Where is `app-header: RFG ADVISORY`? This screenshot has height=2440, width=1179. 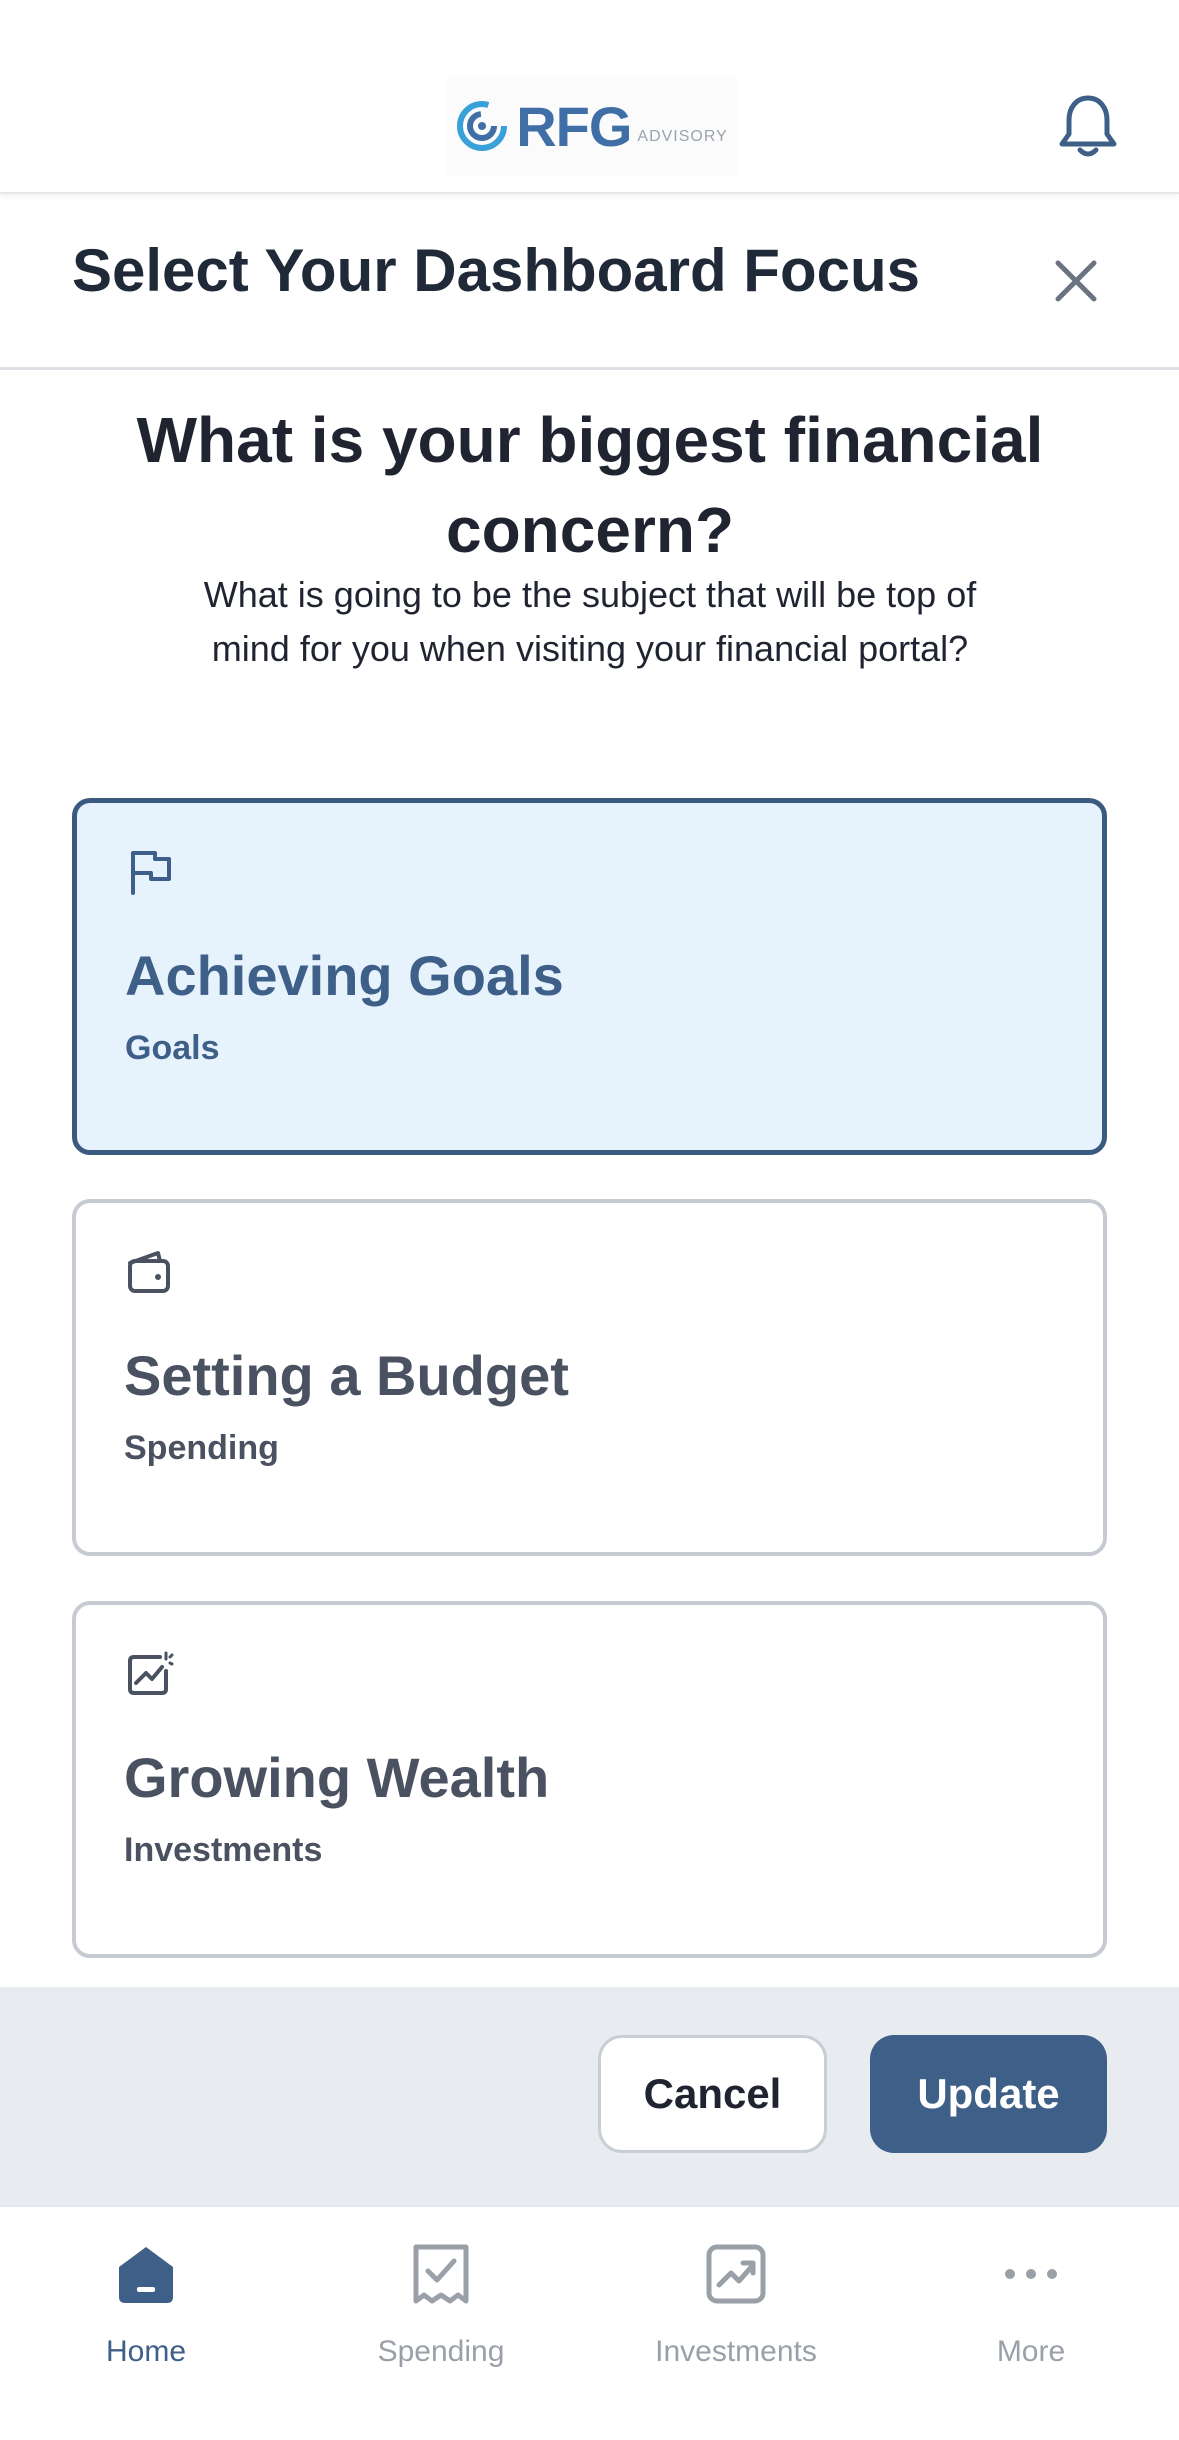
app-header: RFG ADVISORY is located at coordinates (589, 97).